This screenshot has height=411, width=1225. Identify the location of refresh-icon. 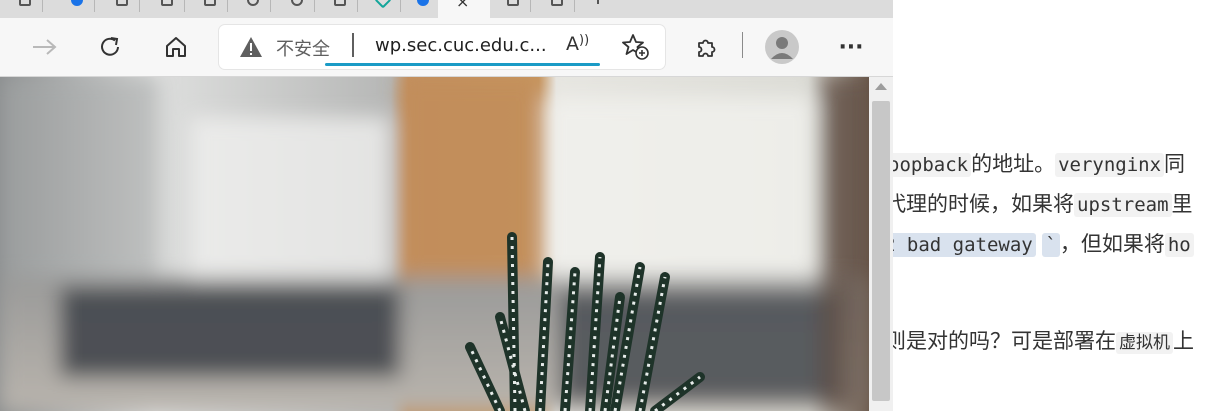
(110, 46).